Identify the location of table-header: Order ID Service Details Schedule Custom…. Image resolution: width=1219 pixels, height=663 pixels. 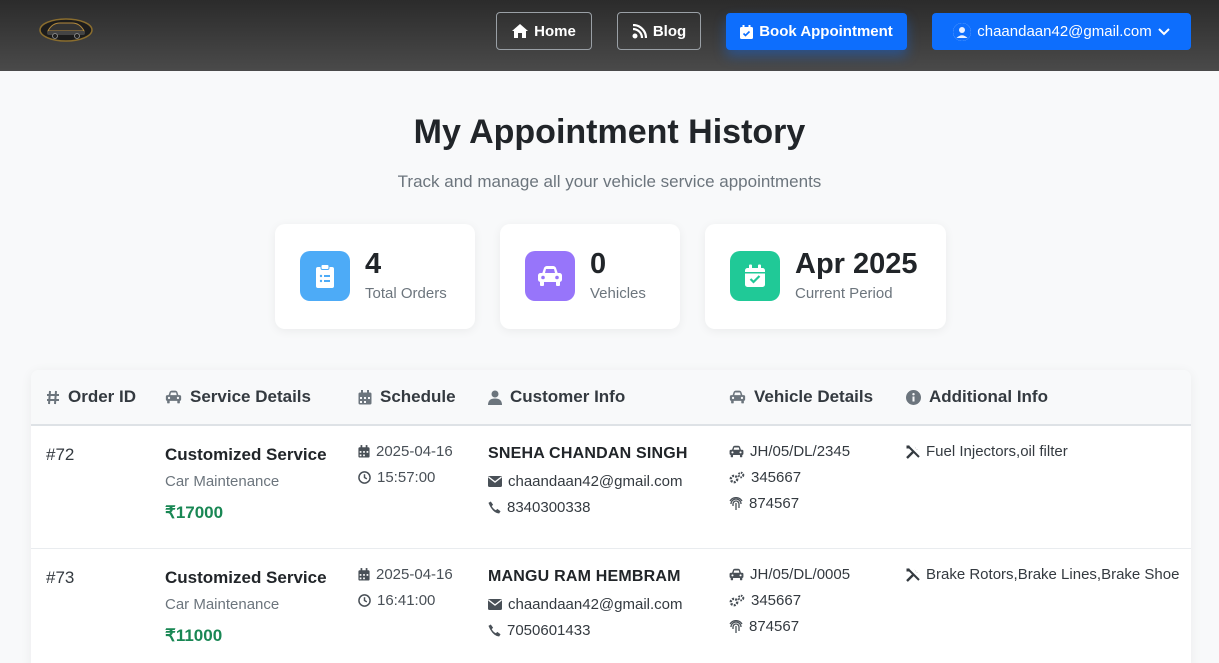
(611, 398).